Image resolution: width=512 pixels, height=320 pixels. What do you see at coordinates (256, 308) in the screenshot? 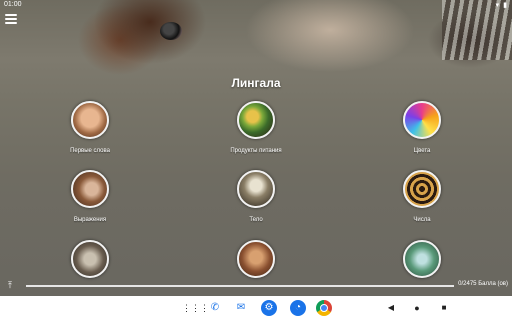
I see `system-nav-bar: ⋮⋮⋮ ✆ ✉ ⚙ ◔ ◀ ● ■` at bounding box center [256, 308].